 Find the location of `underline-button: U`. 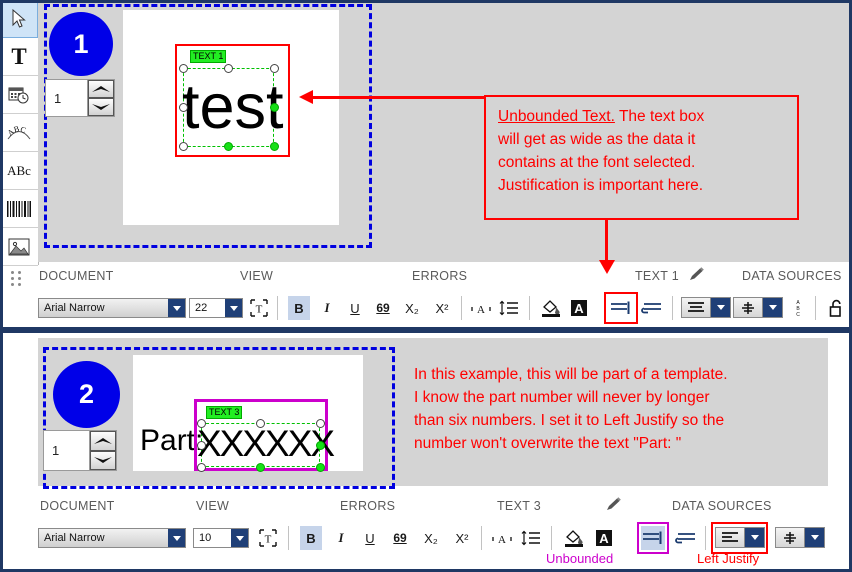

underline-button: U is located at coordinates (355, 308).